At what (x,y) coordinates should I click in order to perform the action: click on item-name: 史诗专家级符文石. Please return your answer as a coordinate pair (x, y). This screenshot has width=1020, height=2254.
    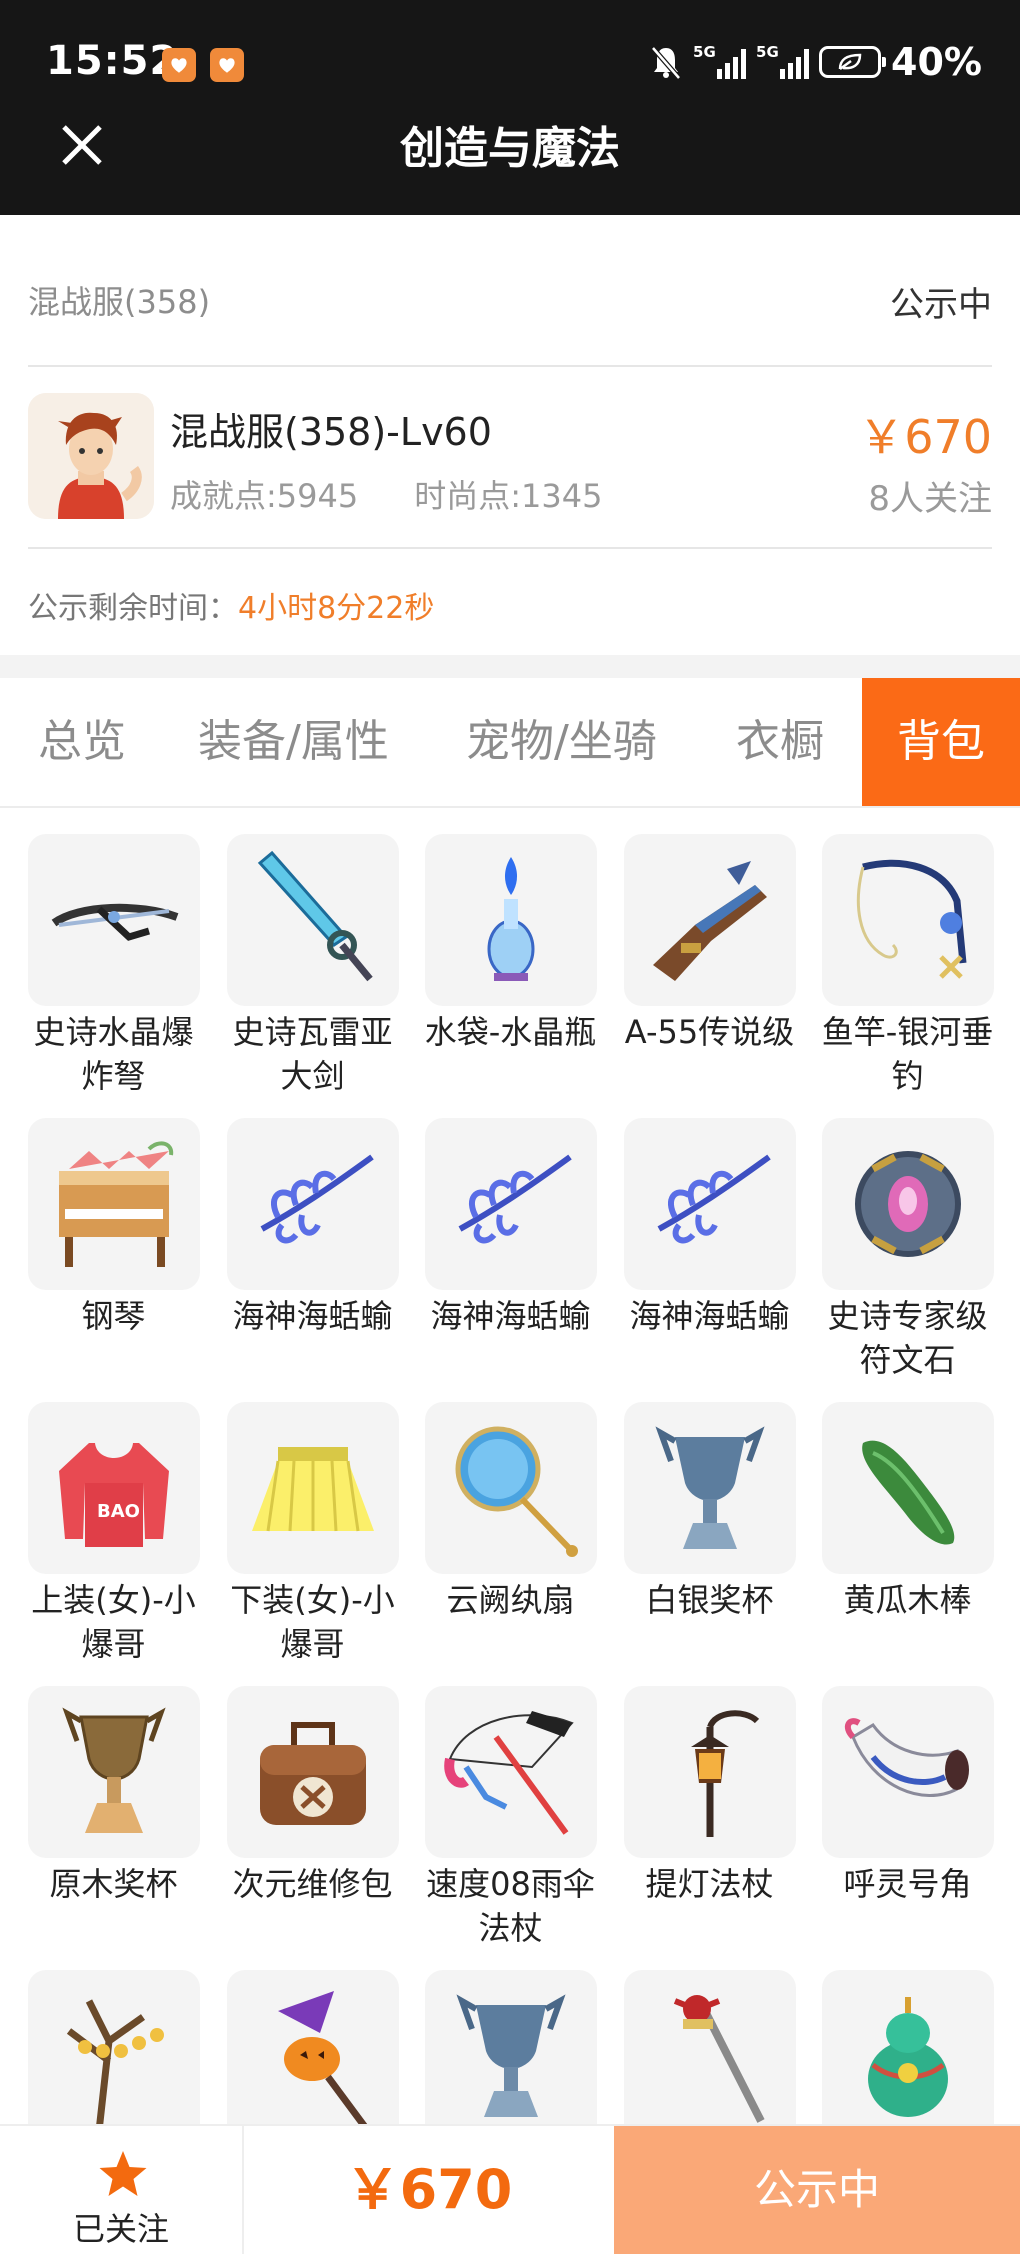
    Looking at the image, I should click on (907, 1338).